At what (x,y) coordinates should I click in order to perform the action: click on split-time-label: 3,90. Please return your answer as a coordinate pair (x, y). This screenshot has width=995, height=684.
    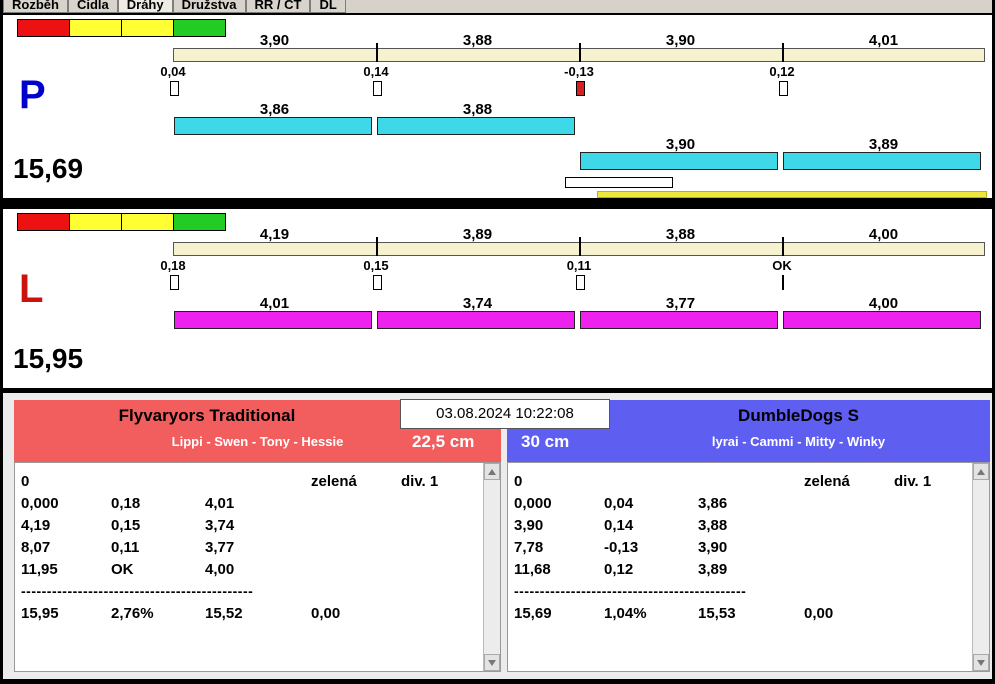
    Looking at the image, I should click on (274, 40).